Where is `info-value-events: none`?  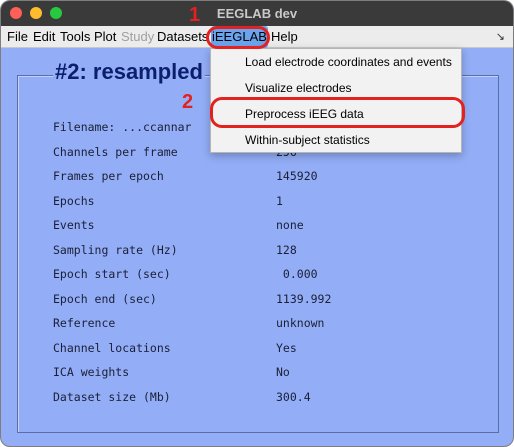
info-value-events: none is located at coordinates (290, 225).